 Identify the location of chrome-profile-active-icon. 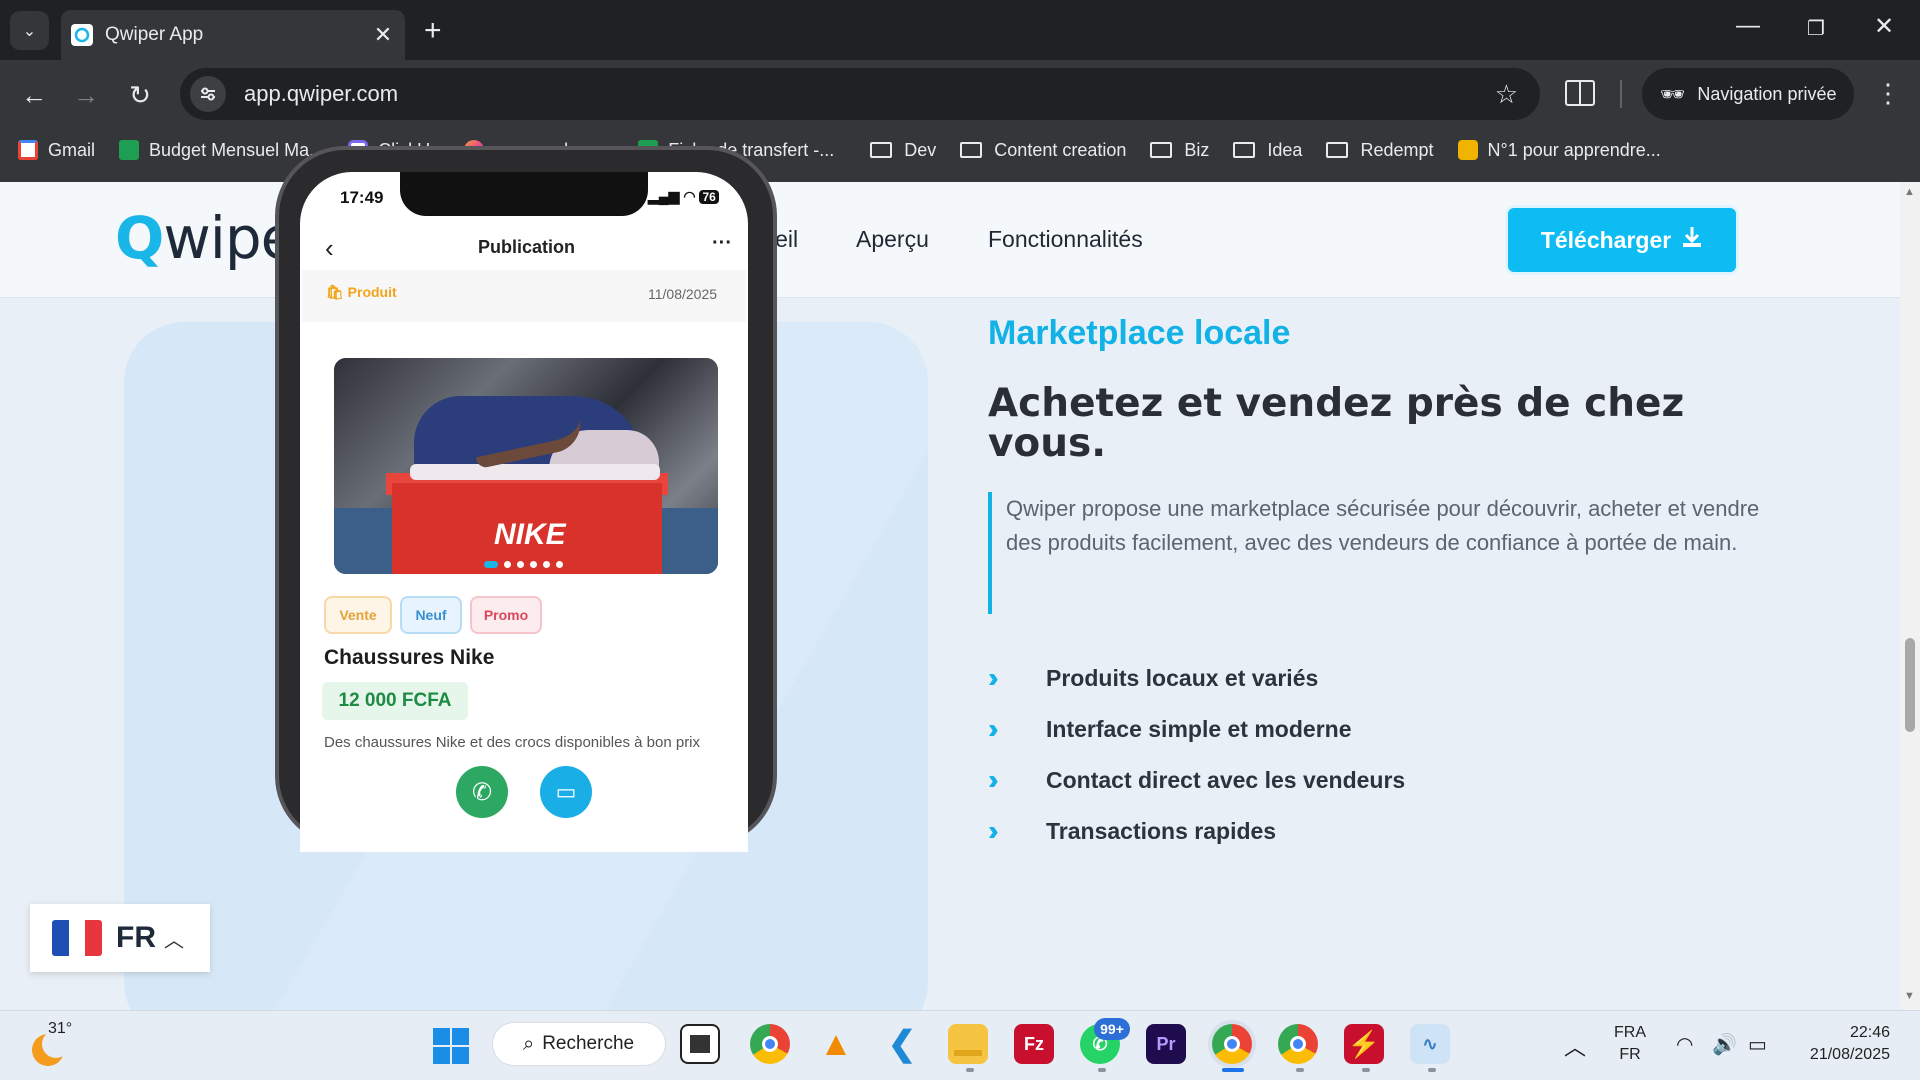
(1232, 1044).